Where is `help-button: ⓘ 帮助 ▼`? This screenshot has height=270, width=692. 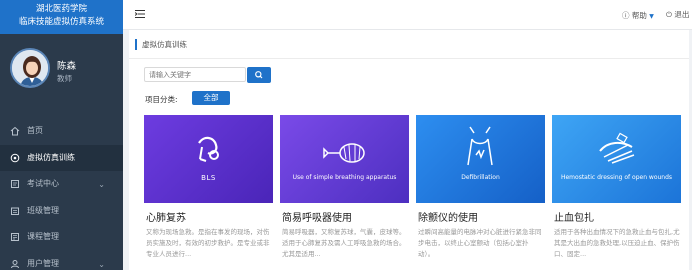 help-button: ⓘ 帮助 ▼ is located at coordinates (638, 15).